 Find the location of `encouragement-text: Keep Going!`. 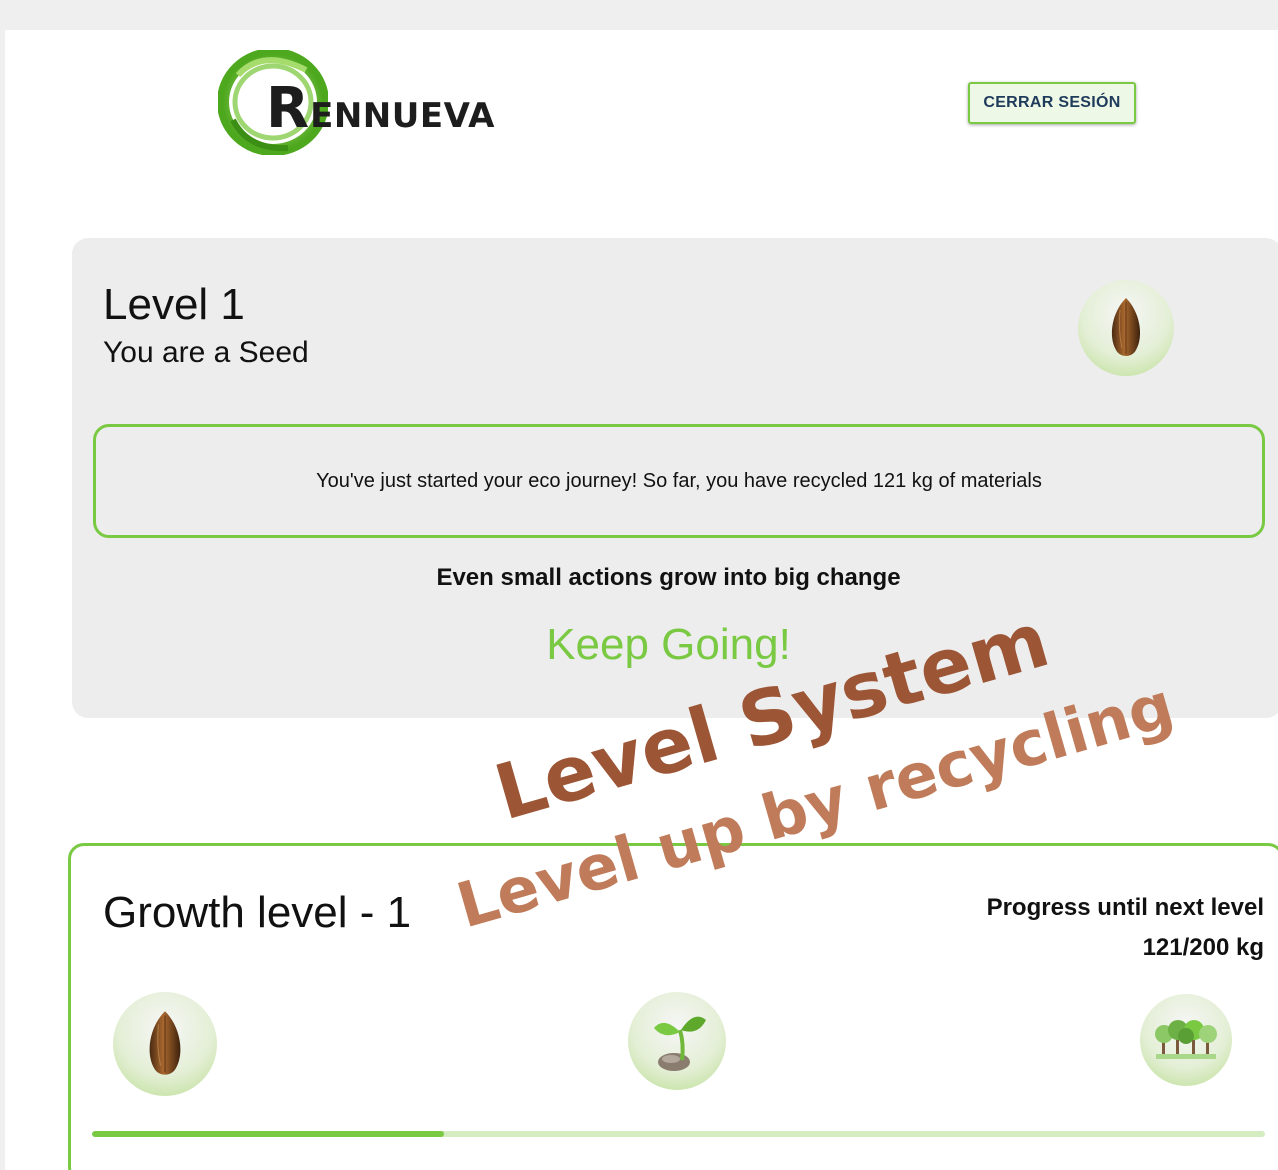

encouragement-text: Keep Going! is located at coordinates (668, 644).